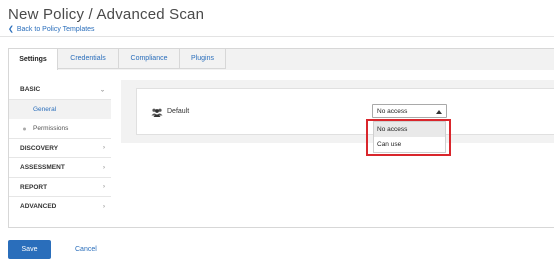 The width and height of the screenshot is (554, 271). Describe the element at coordinates (277, 36) in the screenshot. I see `header-divider` at that location.